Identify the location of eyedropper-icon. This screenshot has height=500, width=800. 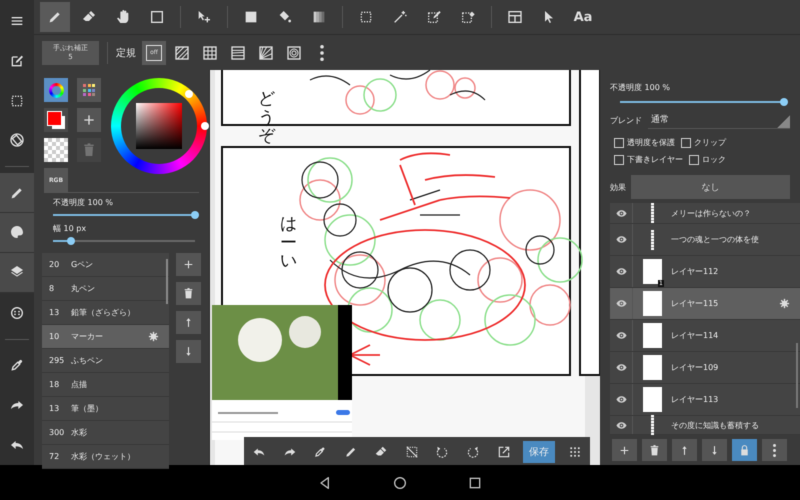
(17, 365).